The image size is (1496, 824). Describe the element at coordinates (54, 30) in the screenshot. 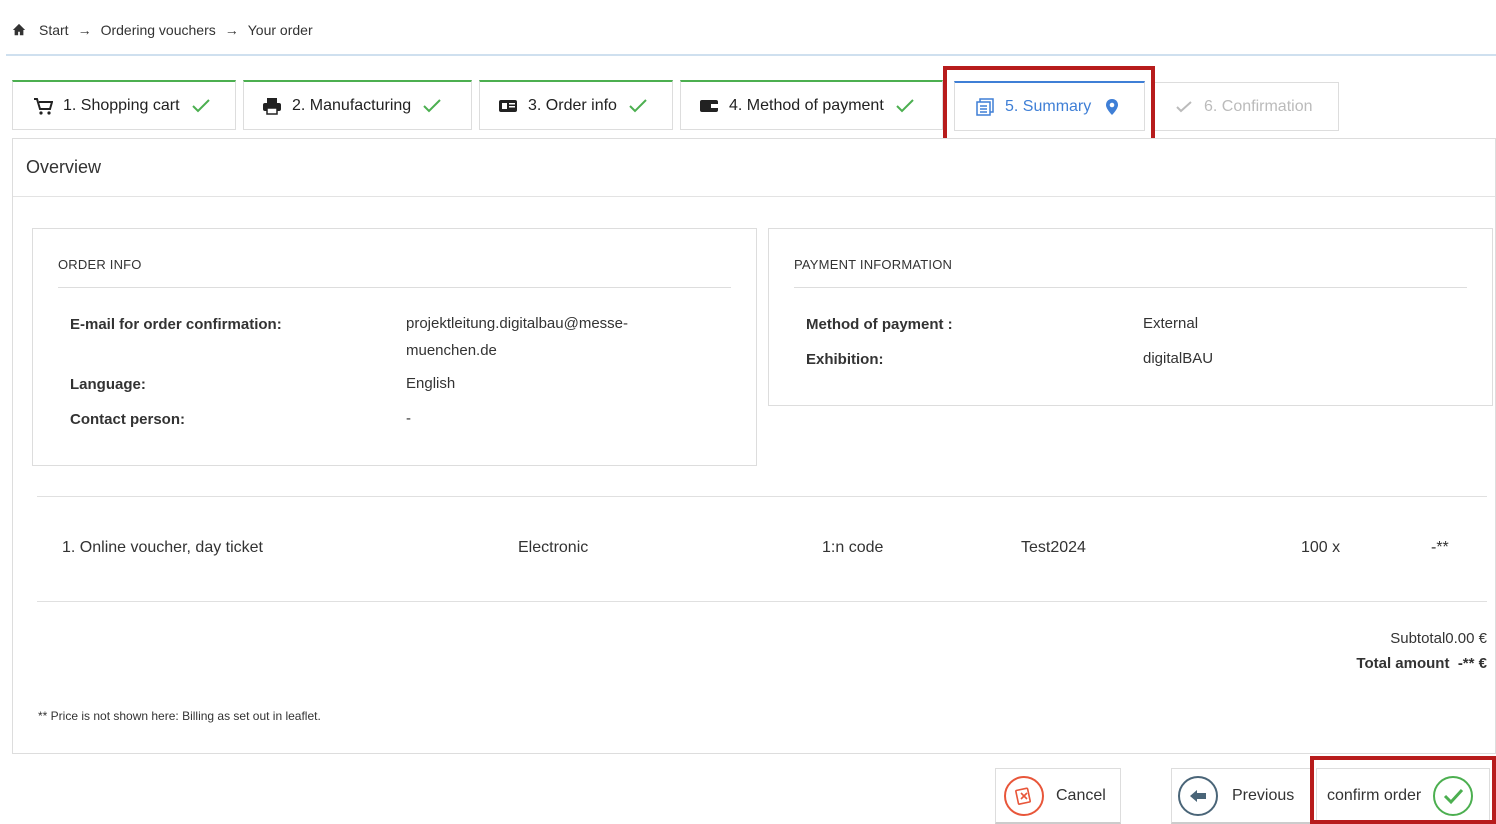

I see `breadcrumb-start: Start` at that location.